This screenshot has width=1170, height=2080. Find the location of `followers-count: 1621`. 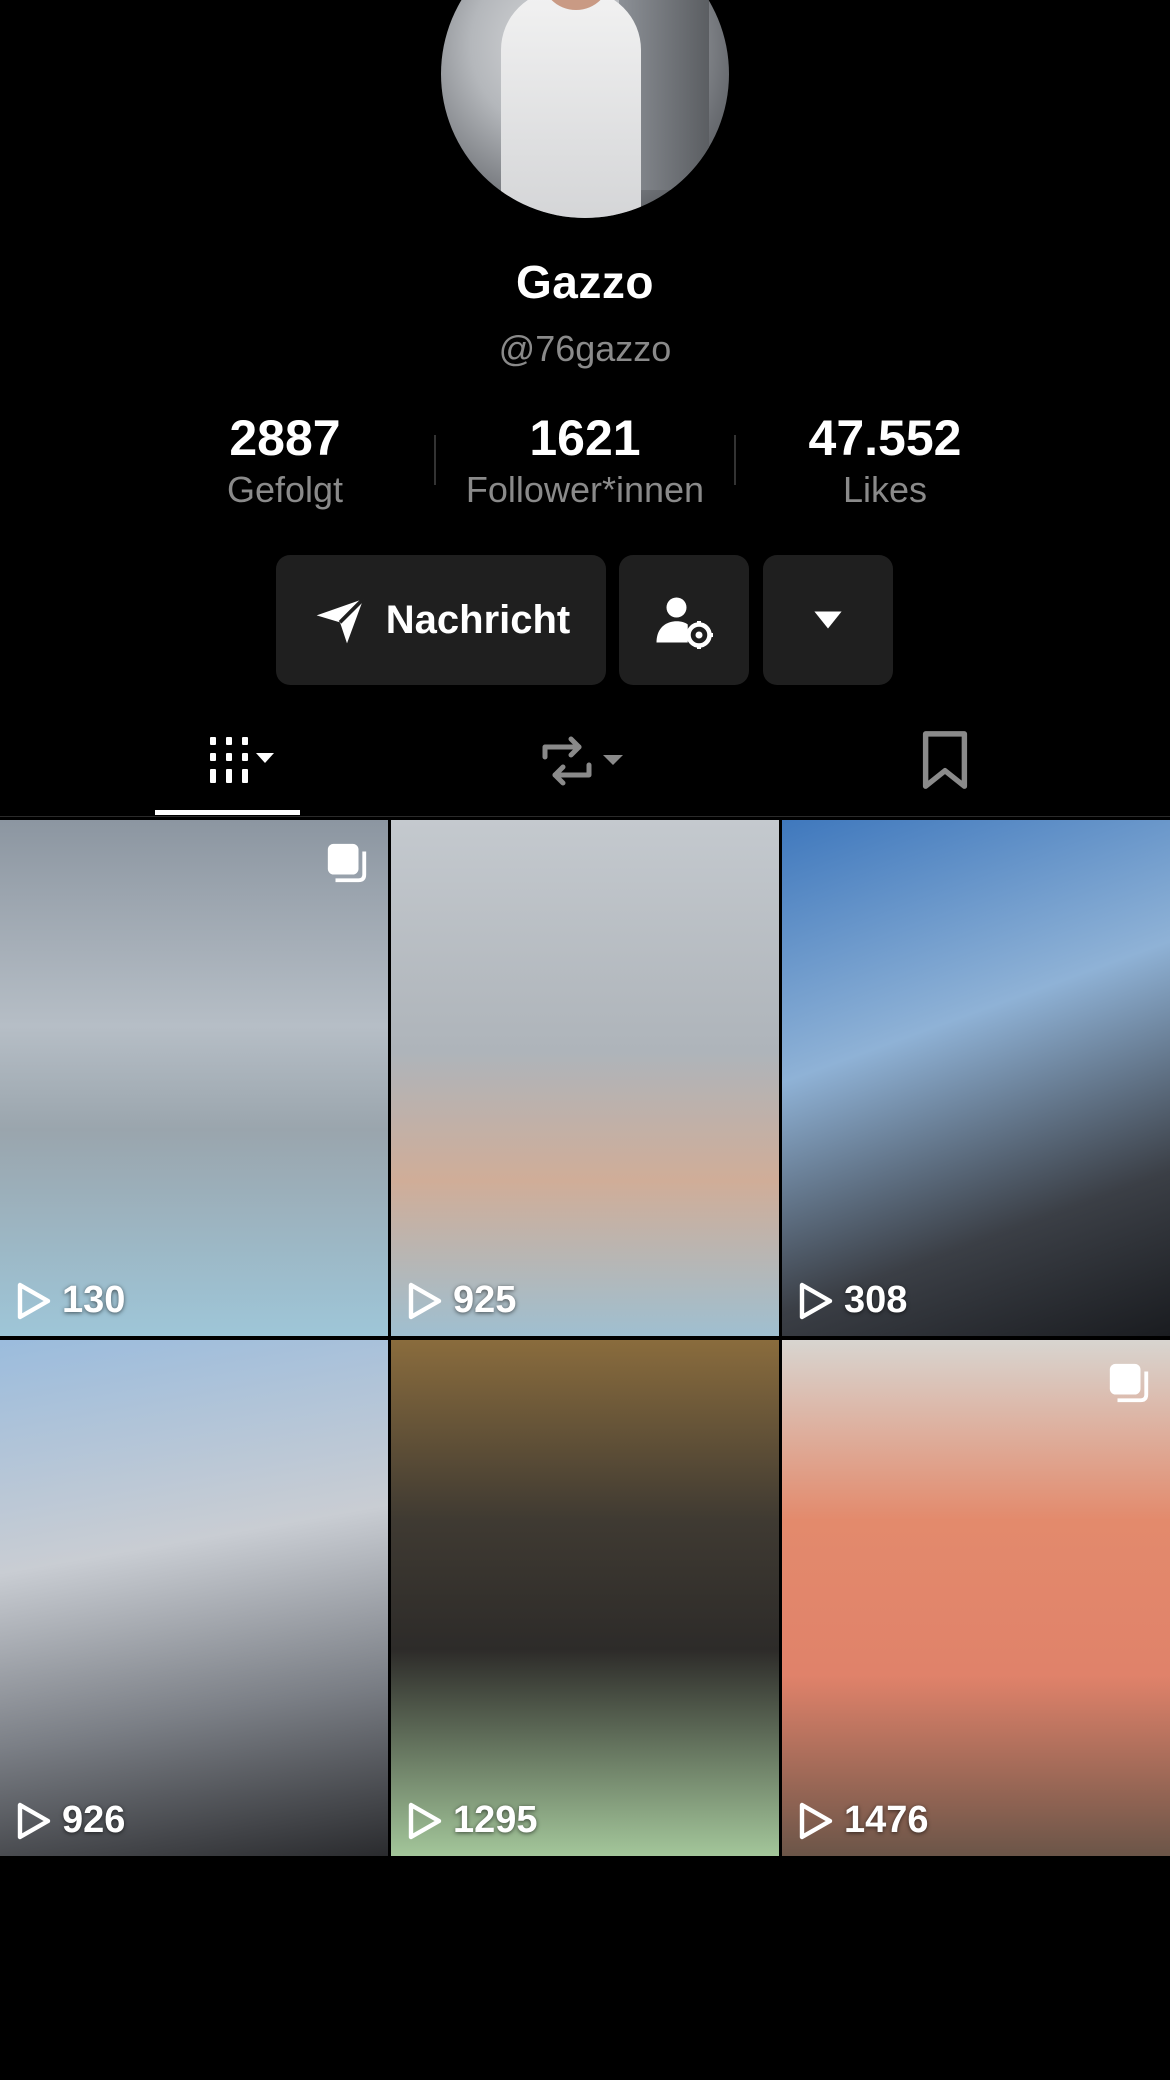

followers-count: 1621 is located at coordinates (585, 438).